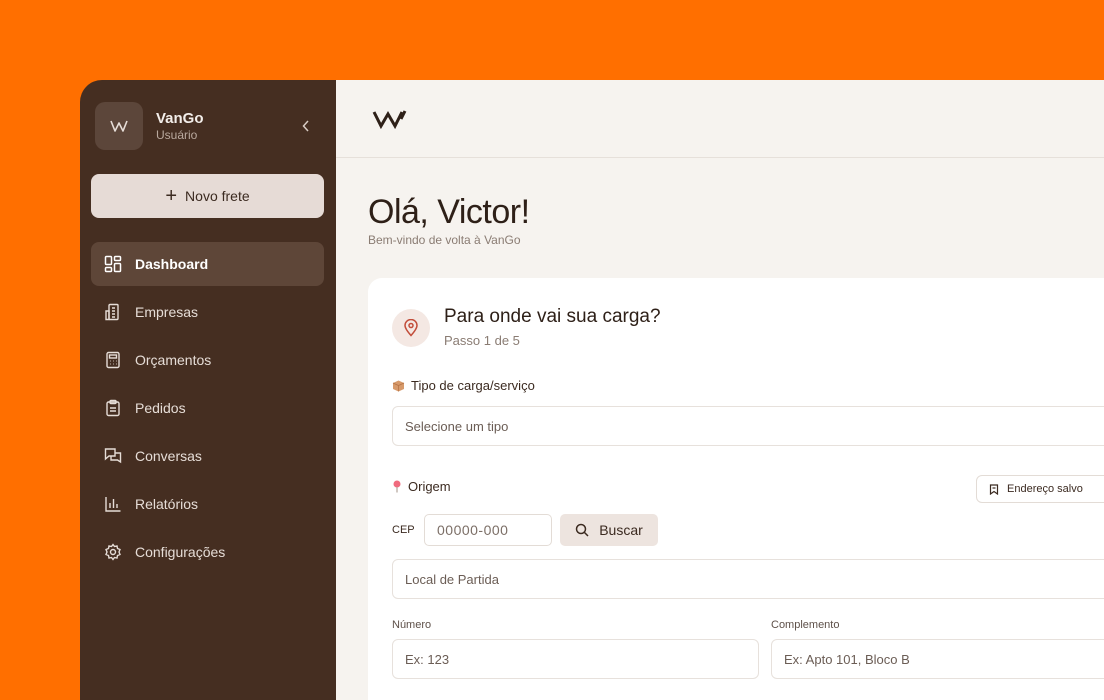  What do you see at coordinates (411, 328) in the screenshot?
I see `map-pin-icon` at bounding box center [411, 328].